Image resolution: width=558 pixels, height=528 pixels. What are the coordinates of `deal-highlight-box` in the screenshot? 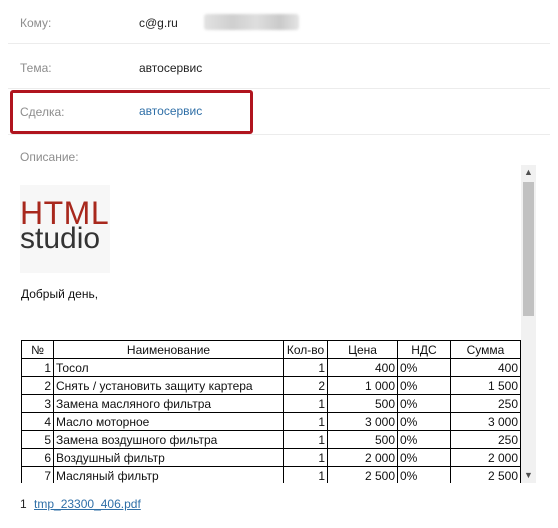 It's located at (131, 112).